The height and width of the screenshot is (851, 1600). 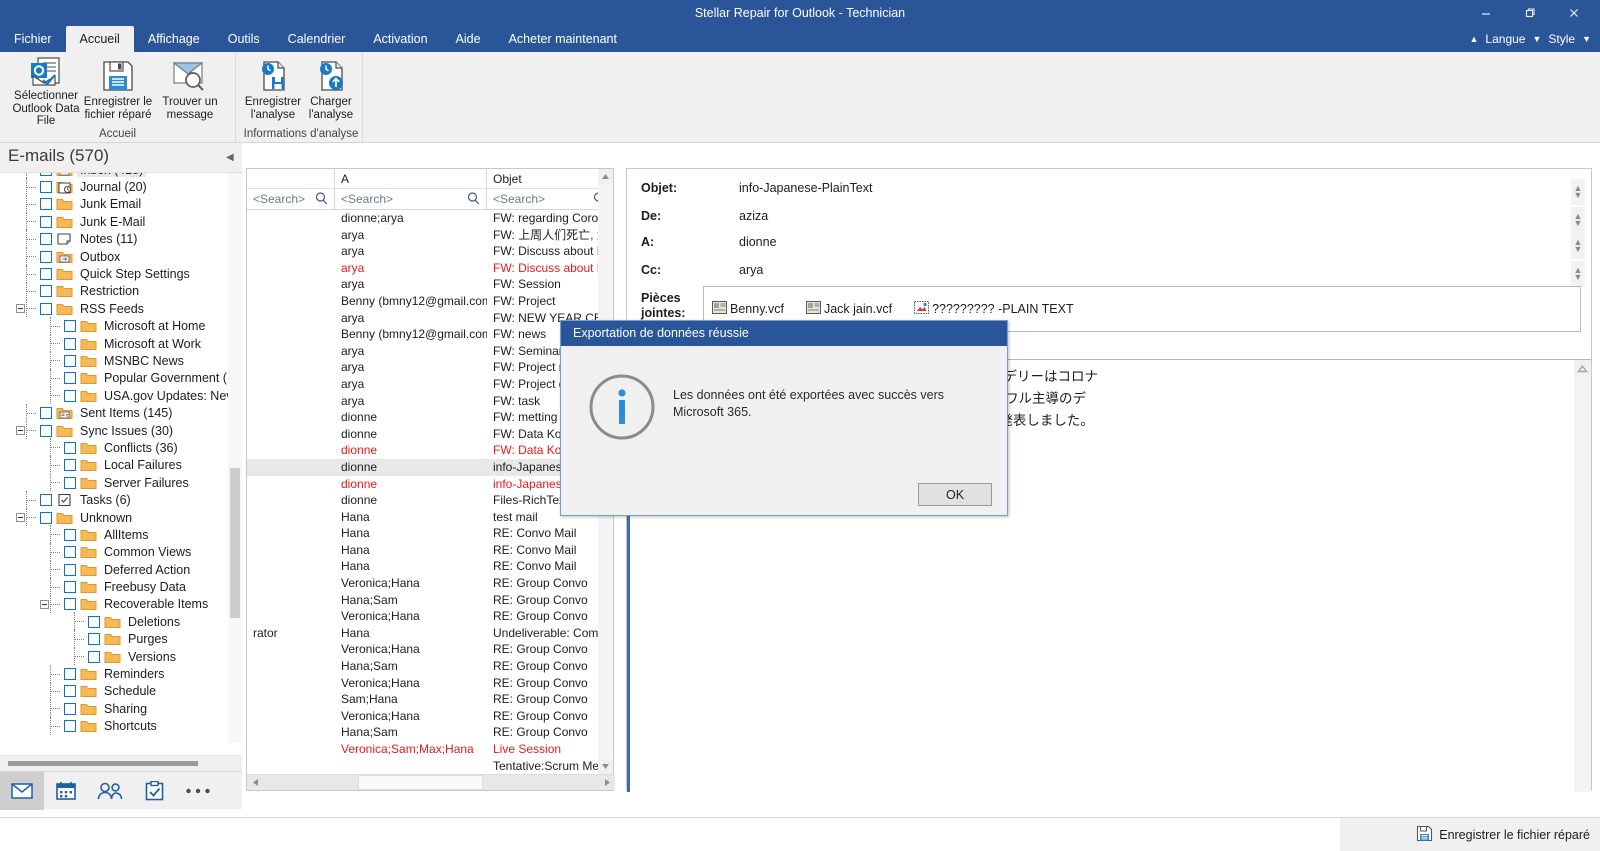 I want to click on sidebar-item-quick-step-settings: Quick Step Settings, so click(x=114, y=273).